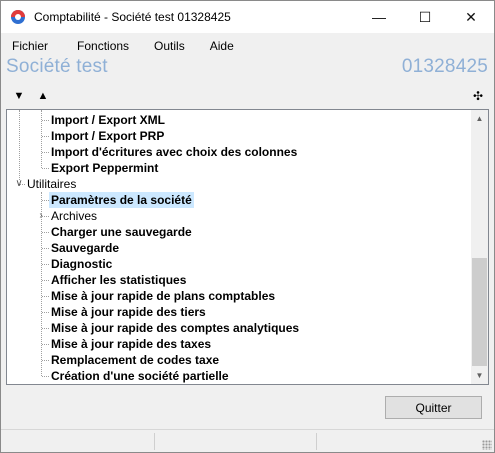 The width and height of the screenshot is (495, 453). I want to click on menu-bar: Fichier Fonctions Outils Aide, so click(247, 45).